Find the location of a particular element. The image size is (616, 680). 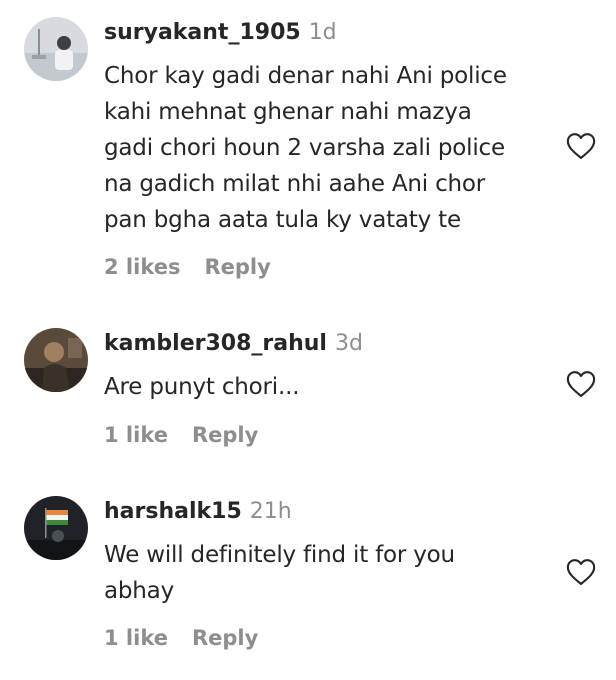

comment-username: suryakant_1905 is located at coordinates (202, 32).